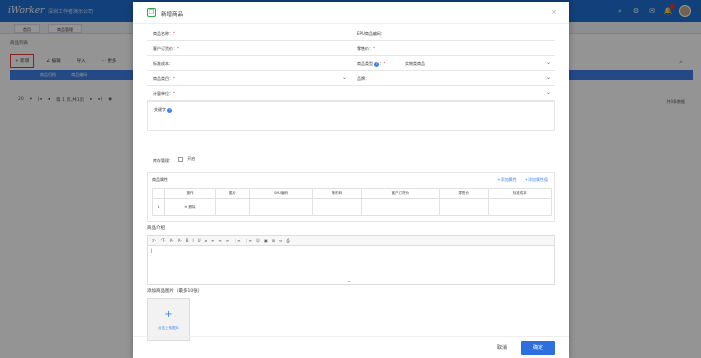 The width and height of the screenshot is (701, 358). What do you see at coordinates (160, 179) in the screenshot?
I see `sku-title: 商品属性` at bounding box center [160, 179].